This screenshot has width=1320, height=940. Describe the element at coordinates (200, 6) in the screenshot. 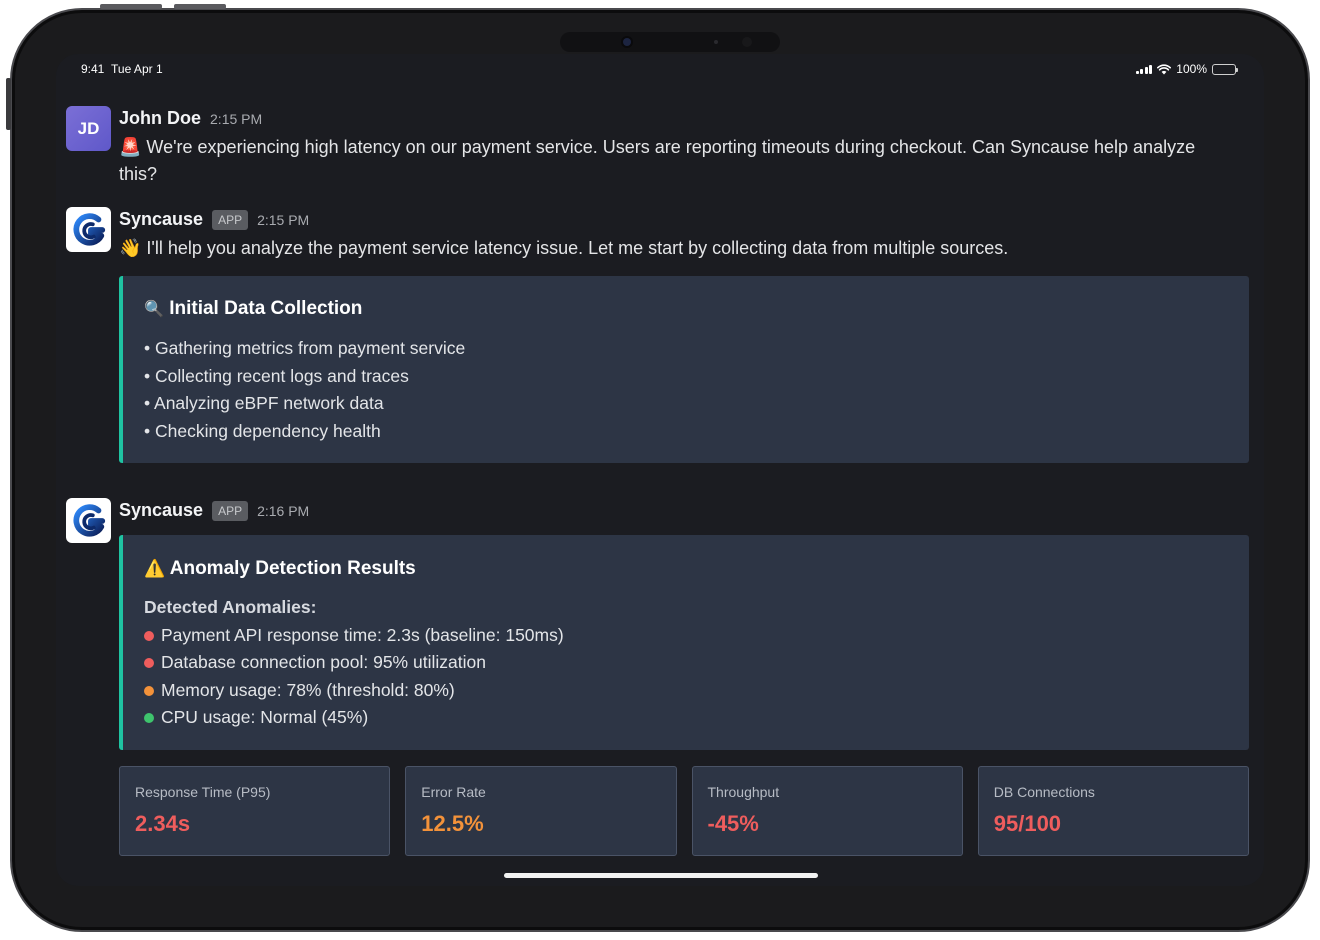

I see `volume-down-button` at that location.